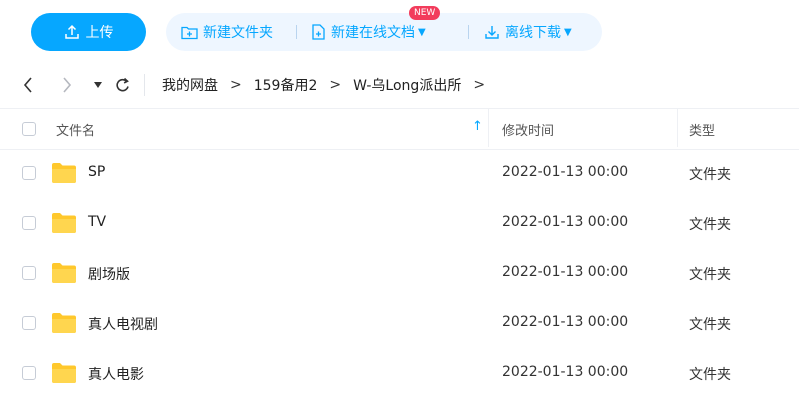 The width and height of the screenshot is (799, 401). I want to click on new-folder-label: 新建文件夹, so click(238, 33).